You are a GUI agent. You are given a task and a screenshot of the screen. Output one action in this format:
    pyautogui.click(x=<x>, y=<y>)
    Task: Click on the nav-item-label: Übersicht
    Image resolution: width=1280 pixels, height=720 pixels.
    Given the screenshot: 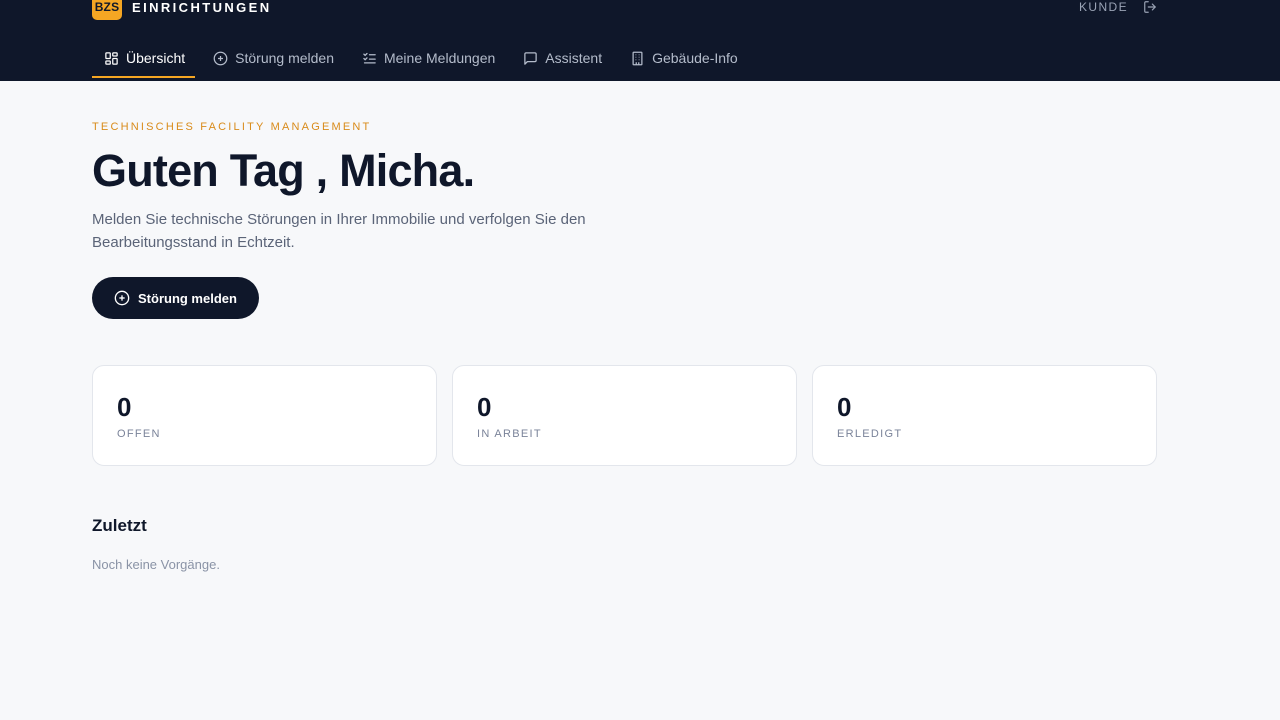 What is the action you would take?
    pyautogui.click(x=156, y=58)
    